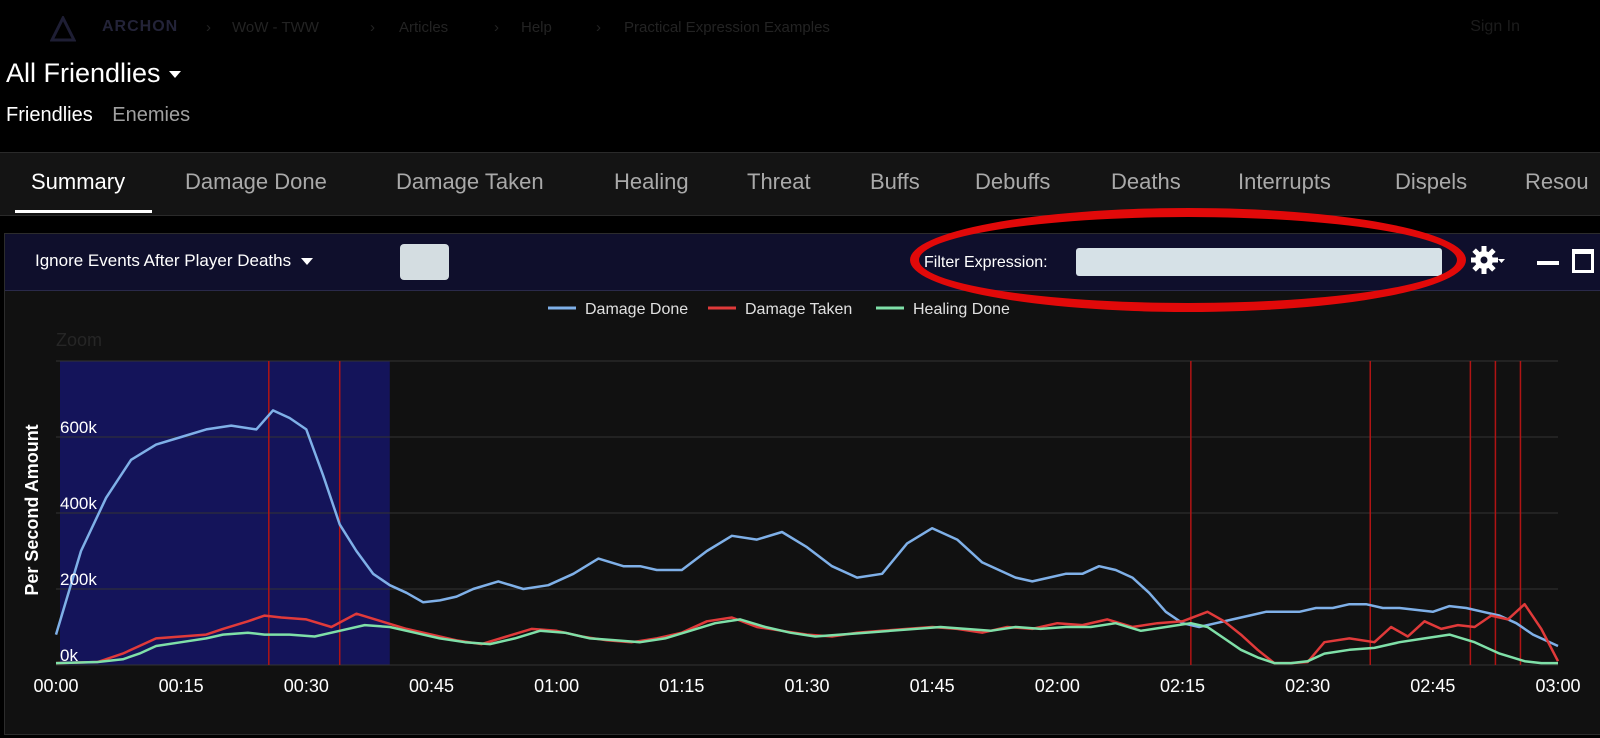 The image size is (1600, 738). Describe the element at coordinates (32, 509) in the screenshot. I see `y-axis-title: Per Second Amount` at that location.